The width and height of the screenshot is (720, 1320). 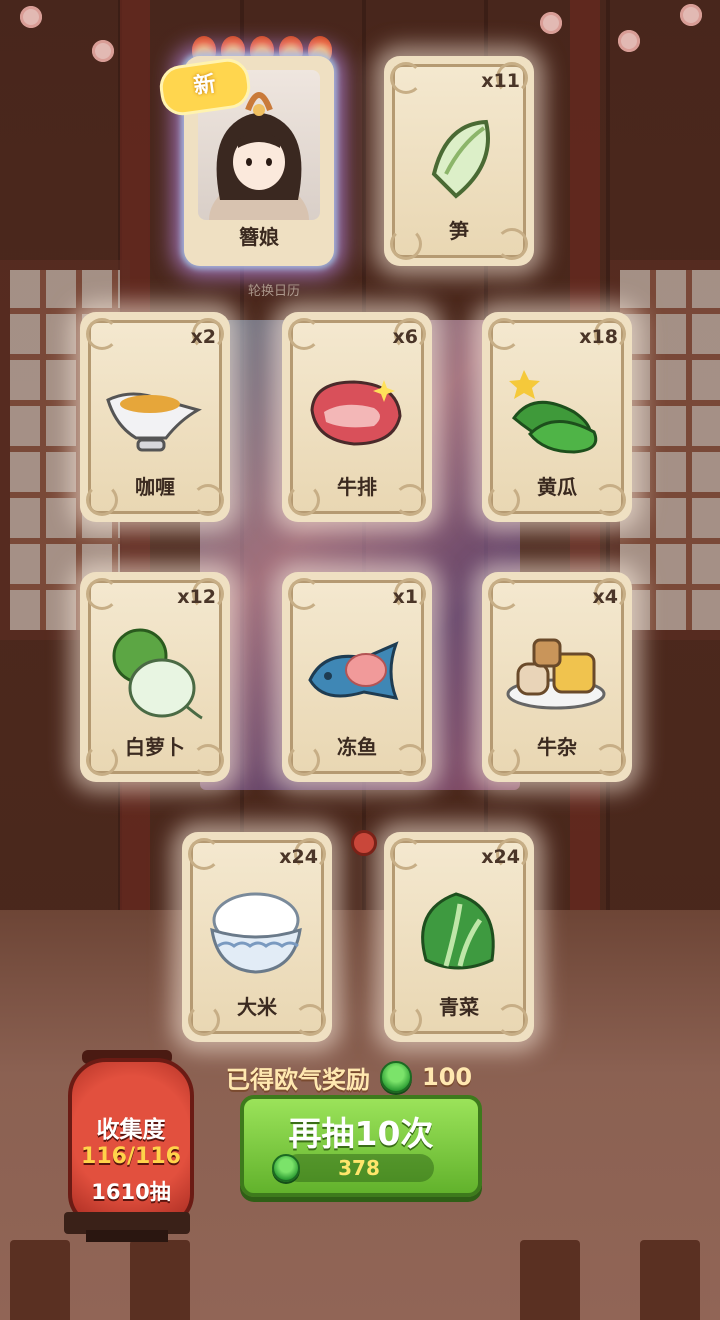 What do you see at coordinates (357, 747) in the screenshot?
I see `card-name: 冻鱼` at bounding box center [357, 747].